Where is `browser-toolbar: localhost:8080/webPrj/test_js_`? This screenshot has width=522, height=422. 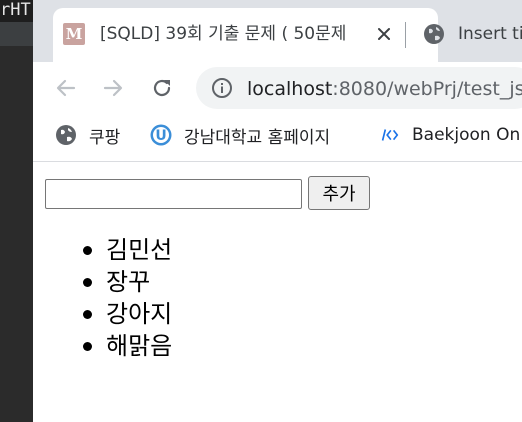 browser-toolbar: localhost:8080/webPrj/test_js_ is located at coordinates (277, 88).